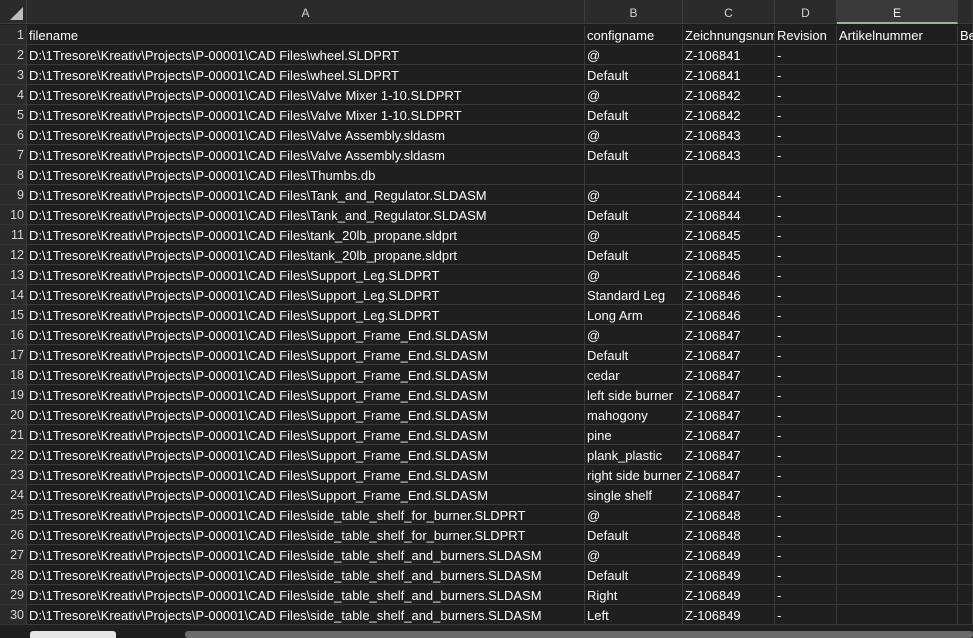  Describe the element at coordinates (634, 315) in the screenshot. I see `cell: Long Arm` at that location.